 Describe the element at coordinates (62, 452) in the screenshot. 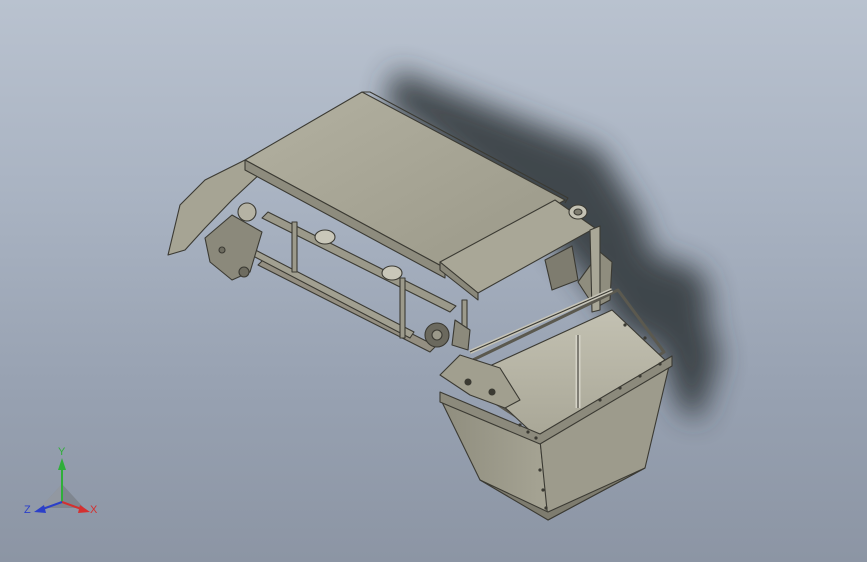

I see `y-axis-label: Y` at that location.